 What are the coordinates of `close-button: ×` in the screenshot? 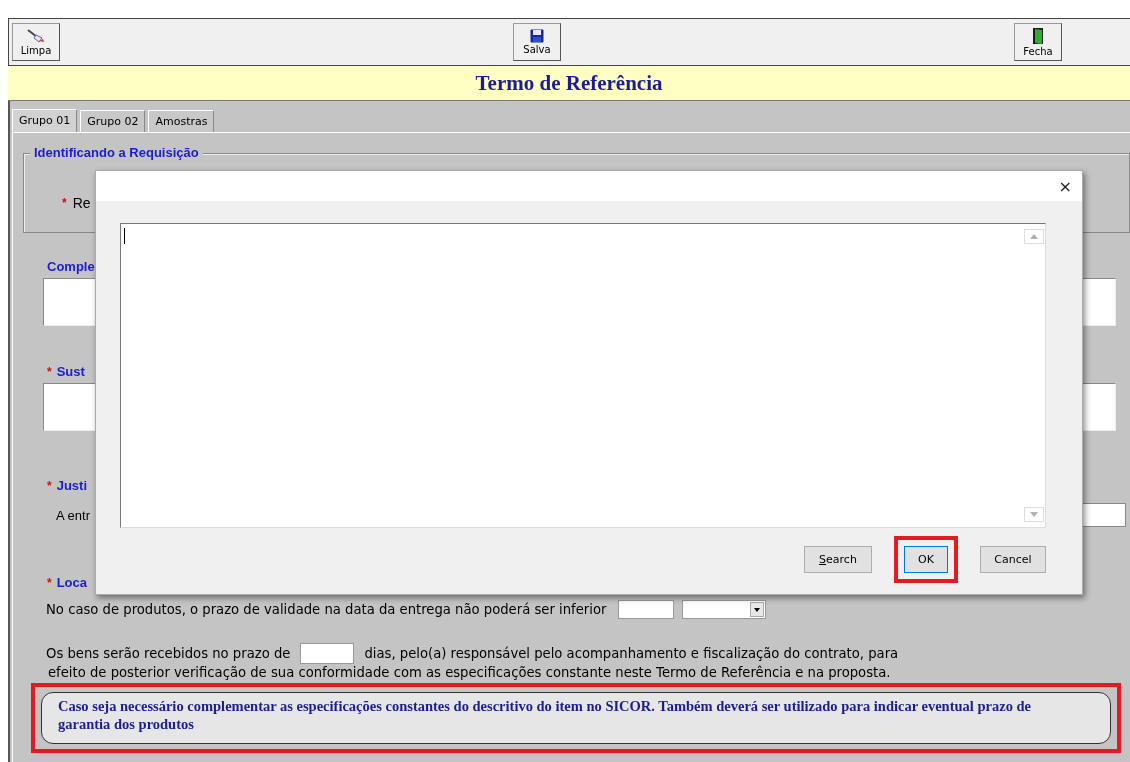 It's located at (1065, 186).